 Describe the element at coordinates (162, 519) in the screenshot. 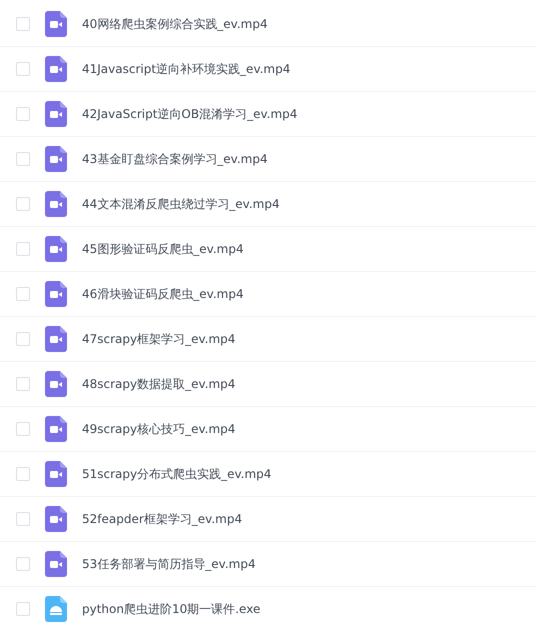

I see `file-name: 52feapder框架学习_ev.mp4` at that location.